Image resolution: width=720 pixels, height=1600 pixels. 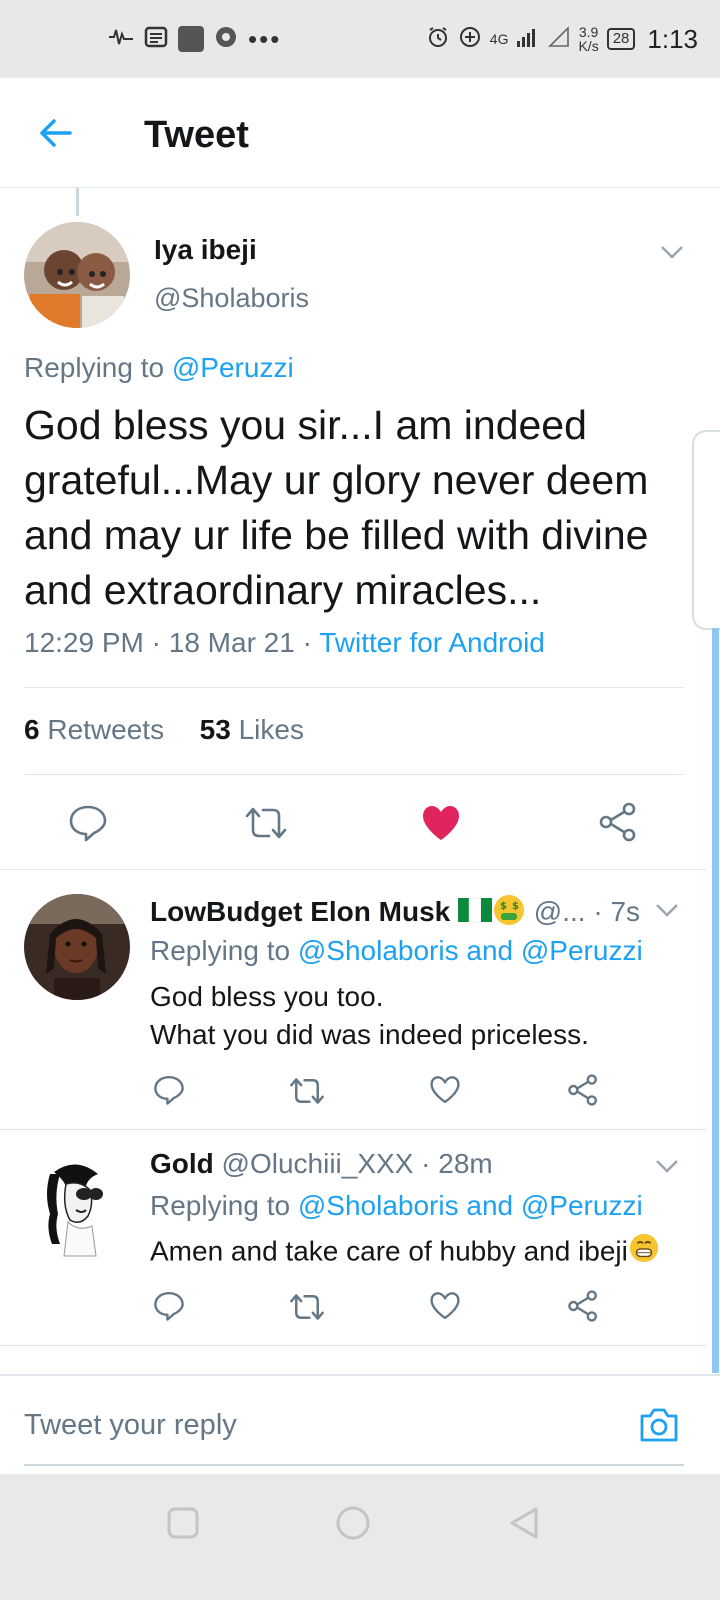 I want to click on reply-header: LowBudget Elon Musk $ $ @... · 7s, so click(x=395, y=913).